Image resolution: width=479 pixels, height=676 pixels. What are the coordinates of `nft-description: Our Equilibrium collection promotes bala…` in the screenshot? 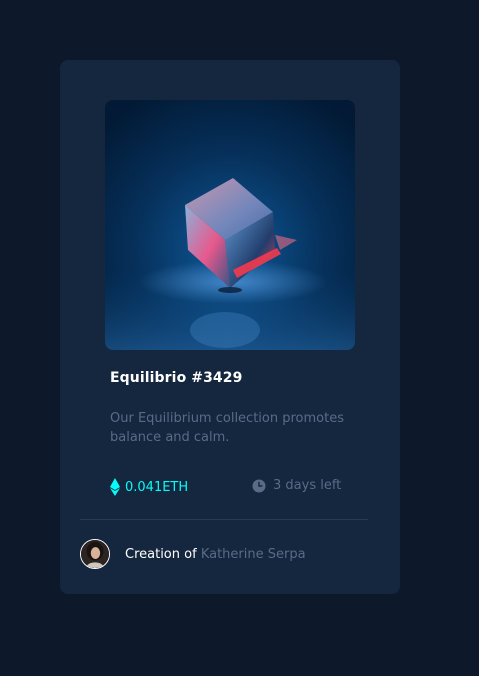 It's located at (227, 428).